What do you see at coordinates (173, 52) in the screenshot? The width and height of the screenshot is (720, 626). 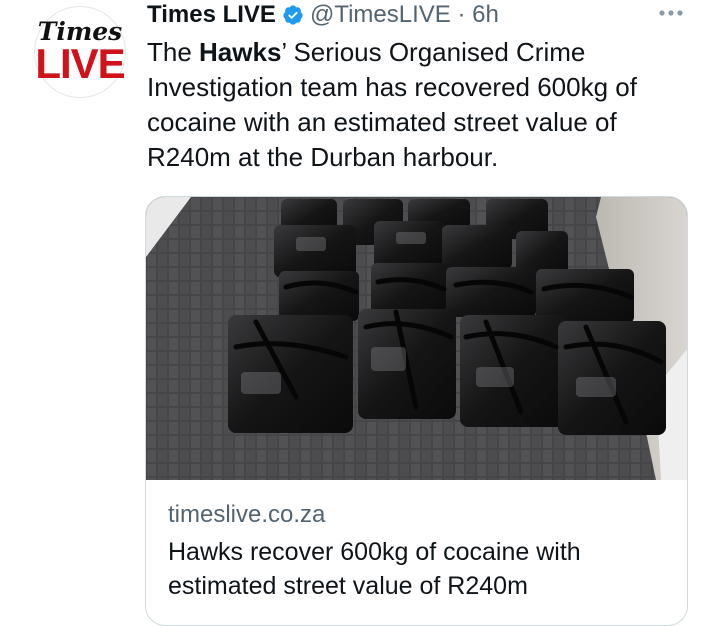 I see `tweet-text-prefix: The` at bounding box center [173, 52].